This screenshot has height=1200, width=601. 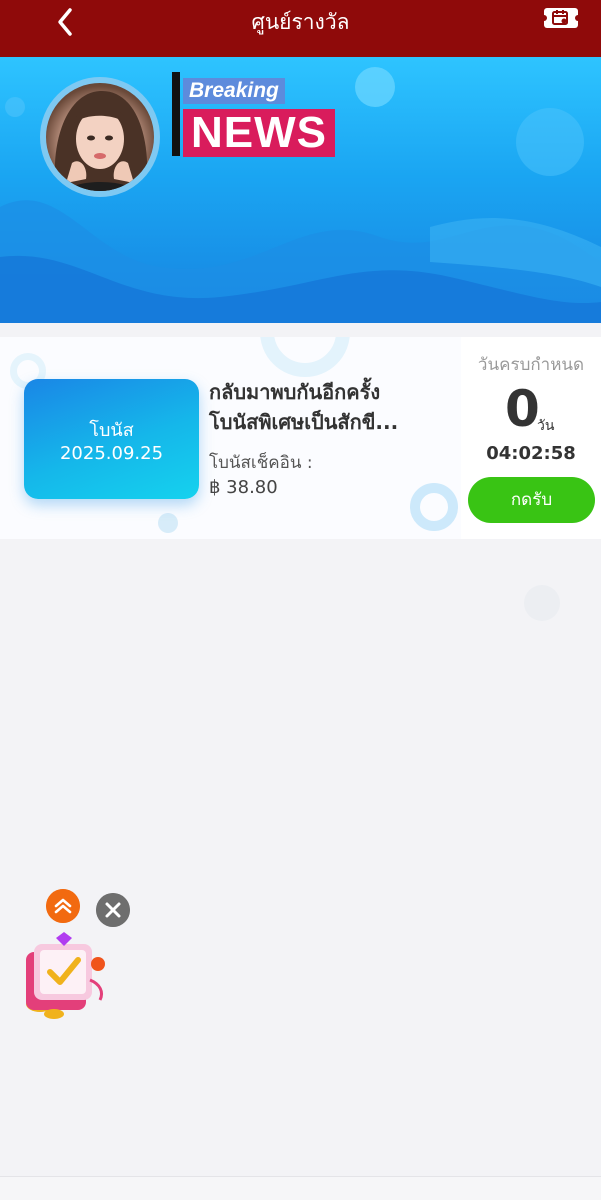 I want to click on avatar, so click(x=100, y=137).